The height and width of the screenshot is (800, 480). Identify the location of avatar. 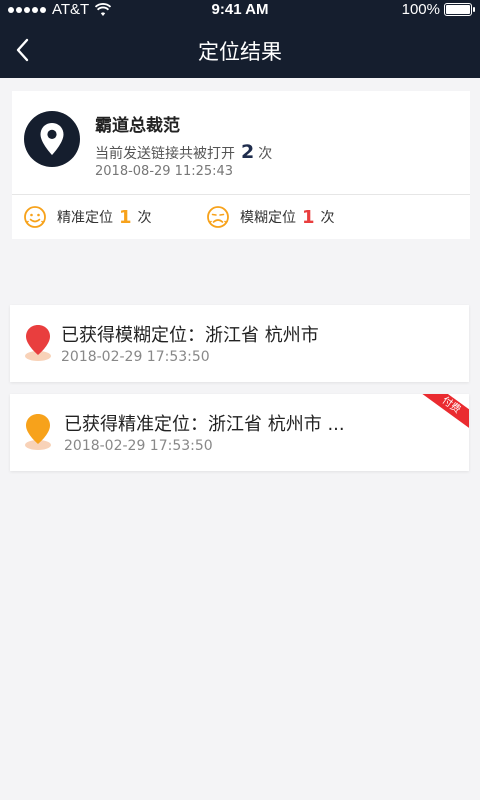
(52, 139).